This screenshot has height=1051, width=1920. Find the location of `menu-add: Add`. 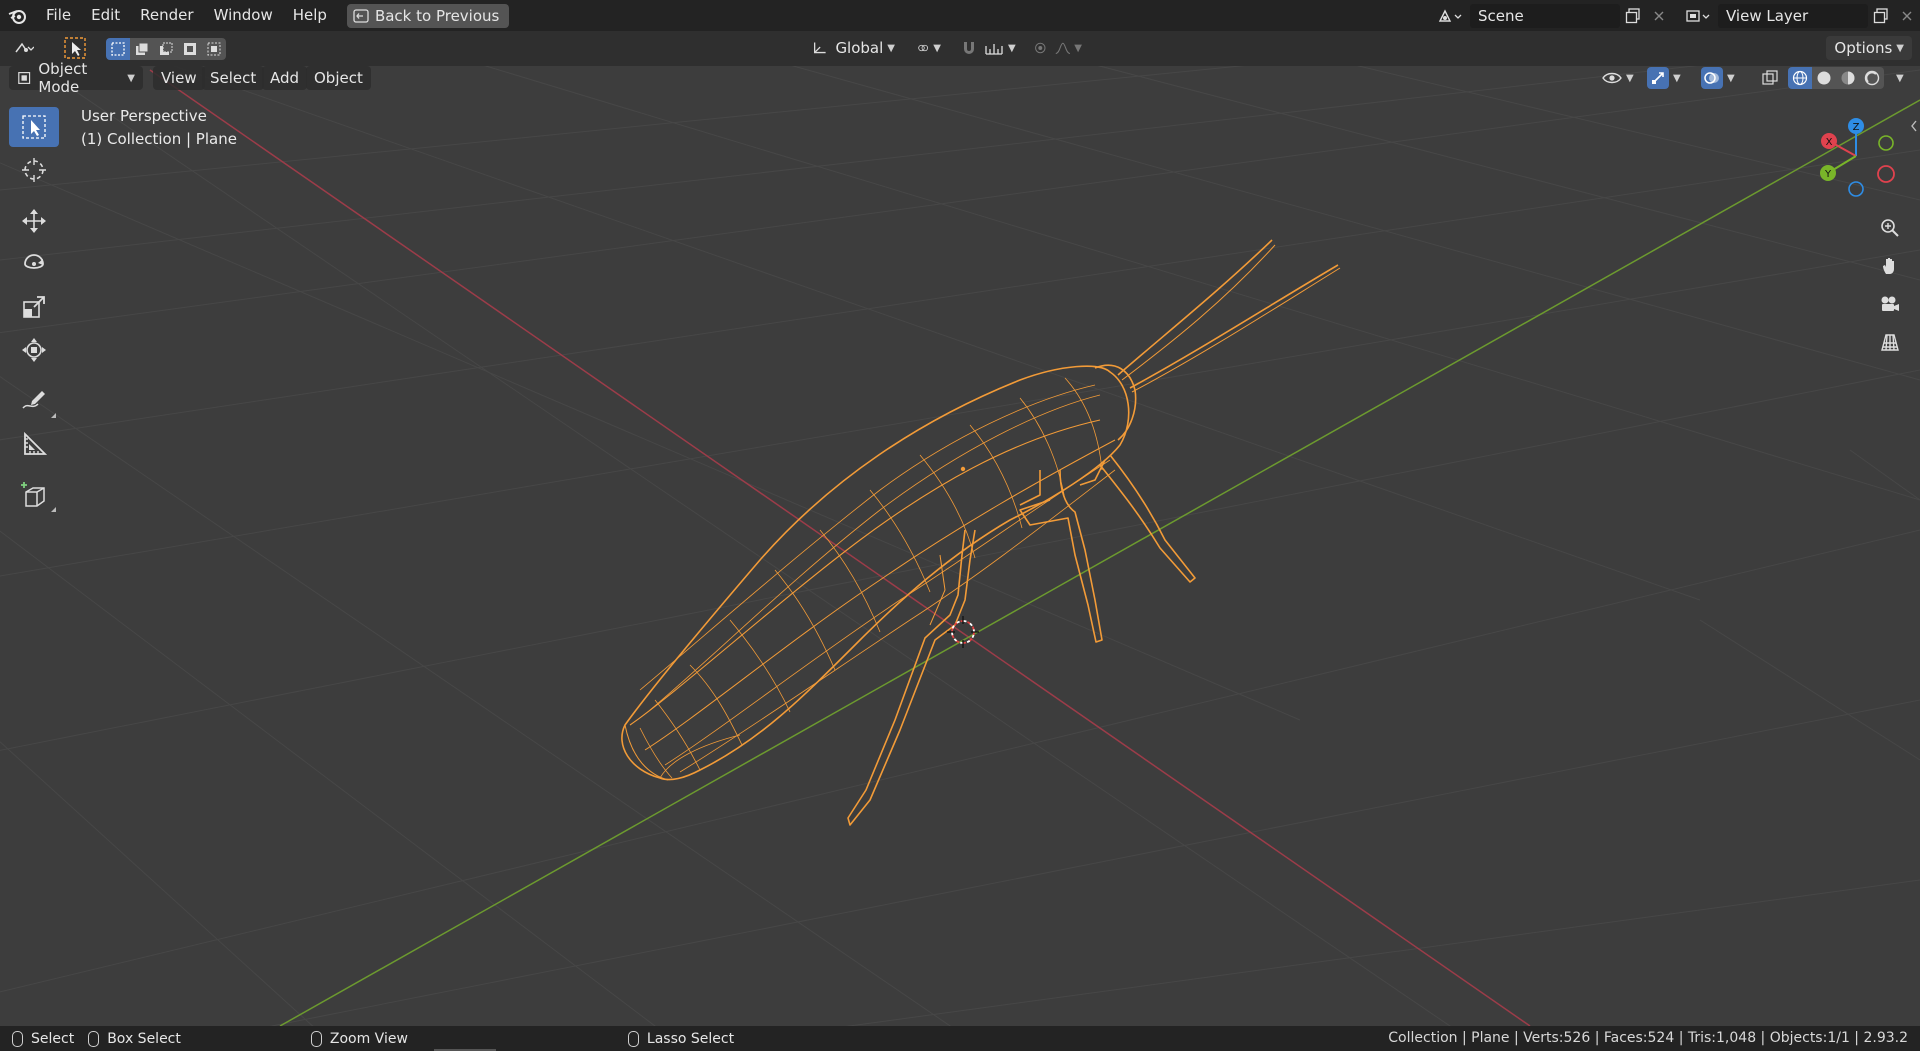

menu-add: Add is located at coordinates (285, 78).